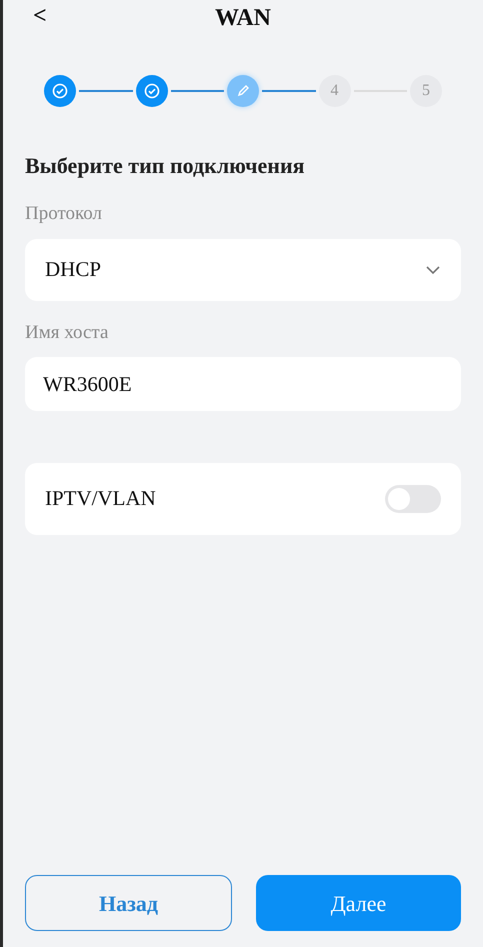 This screenshot has height=947, width=483. I want to click on toggle-switch, so click(413, 499).